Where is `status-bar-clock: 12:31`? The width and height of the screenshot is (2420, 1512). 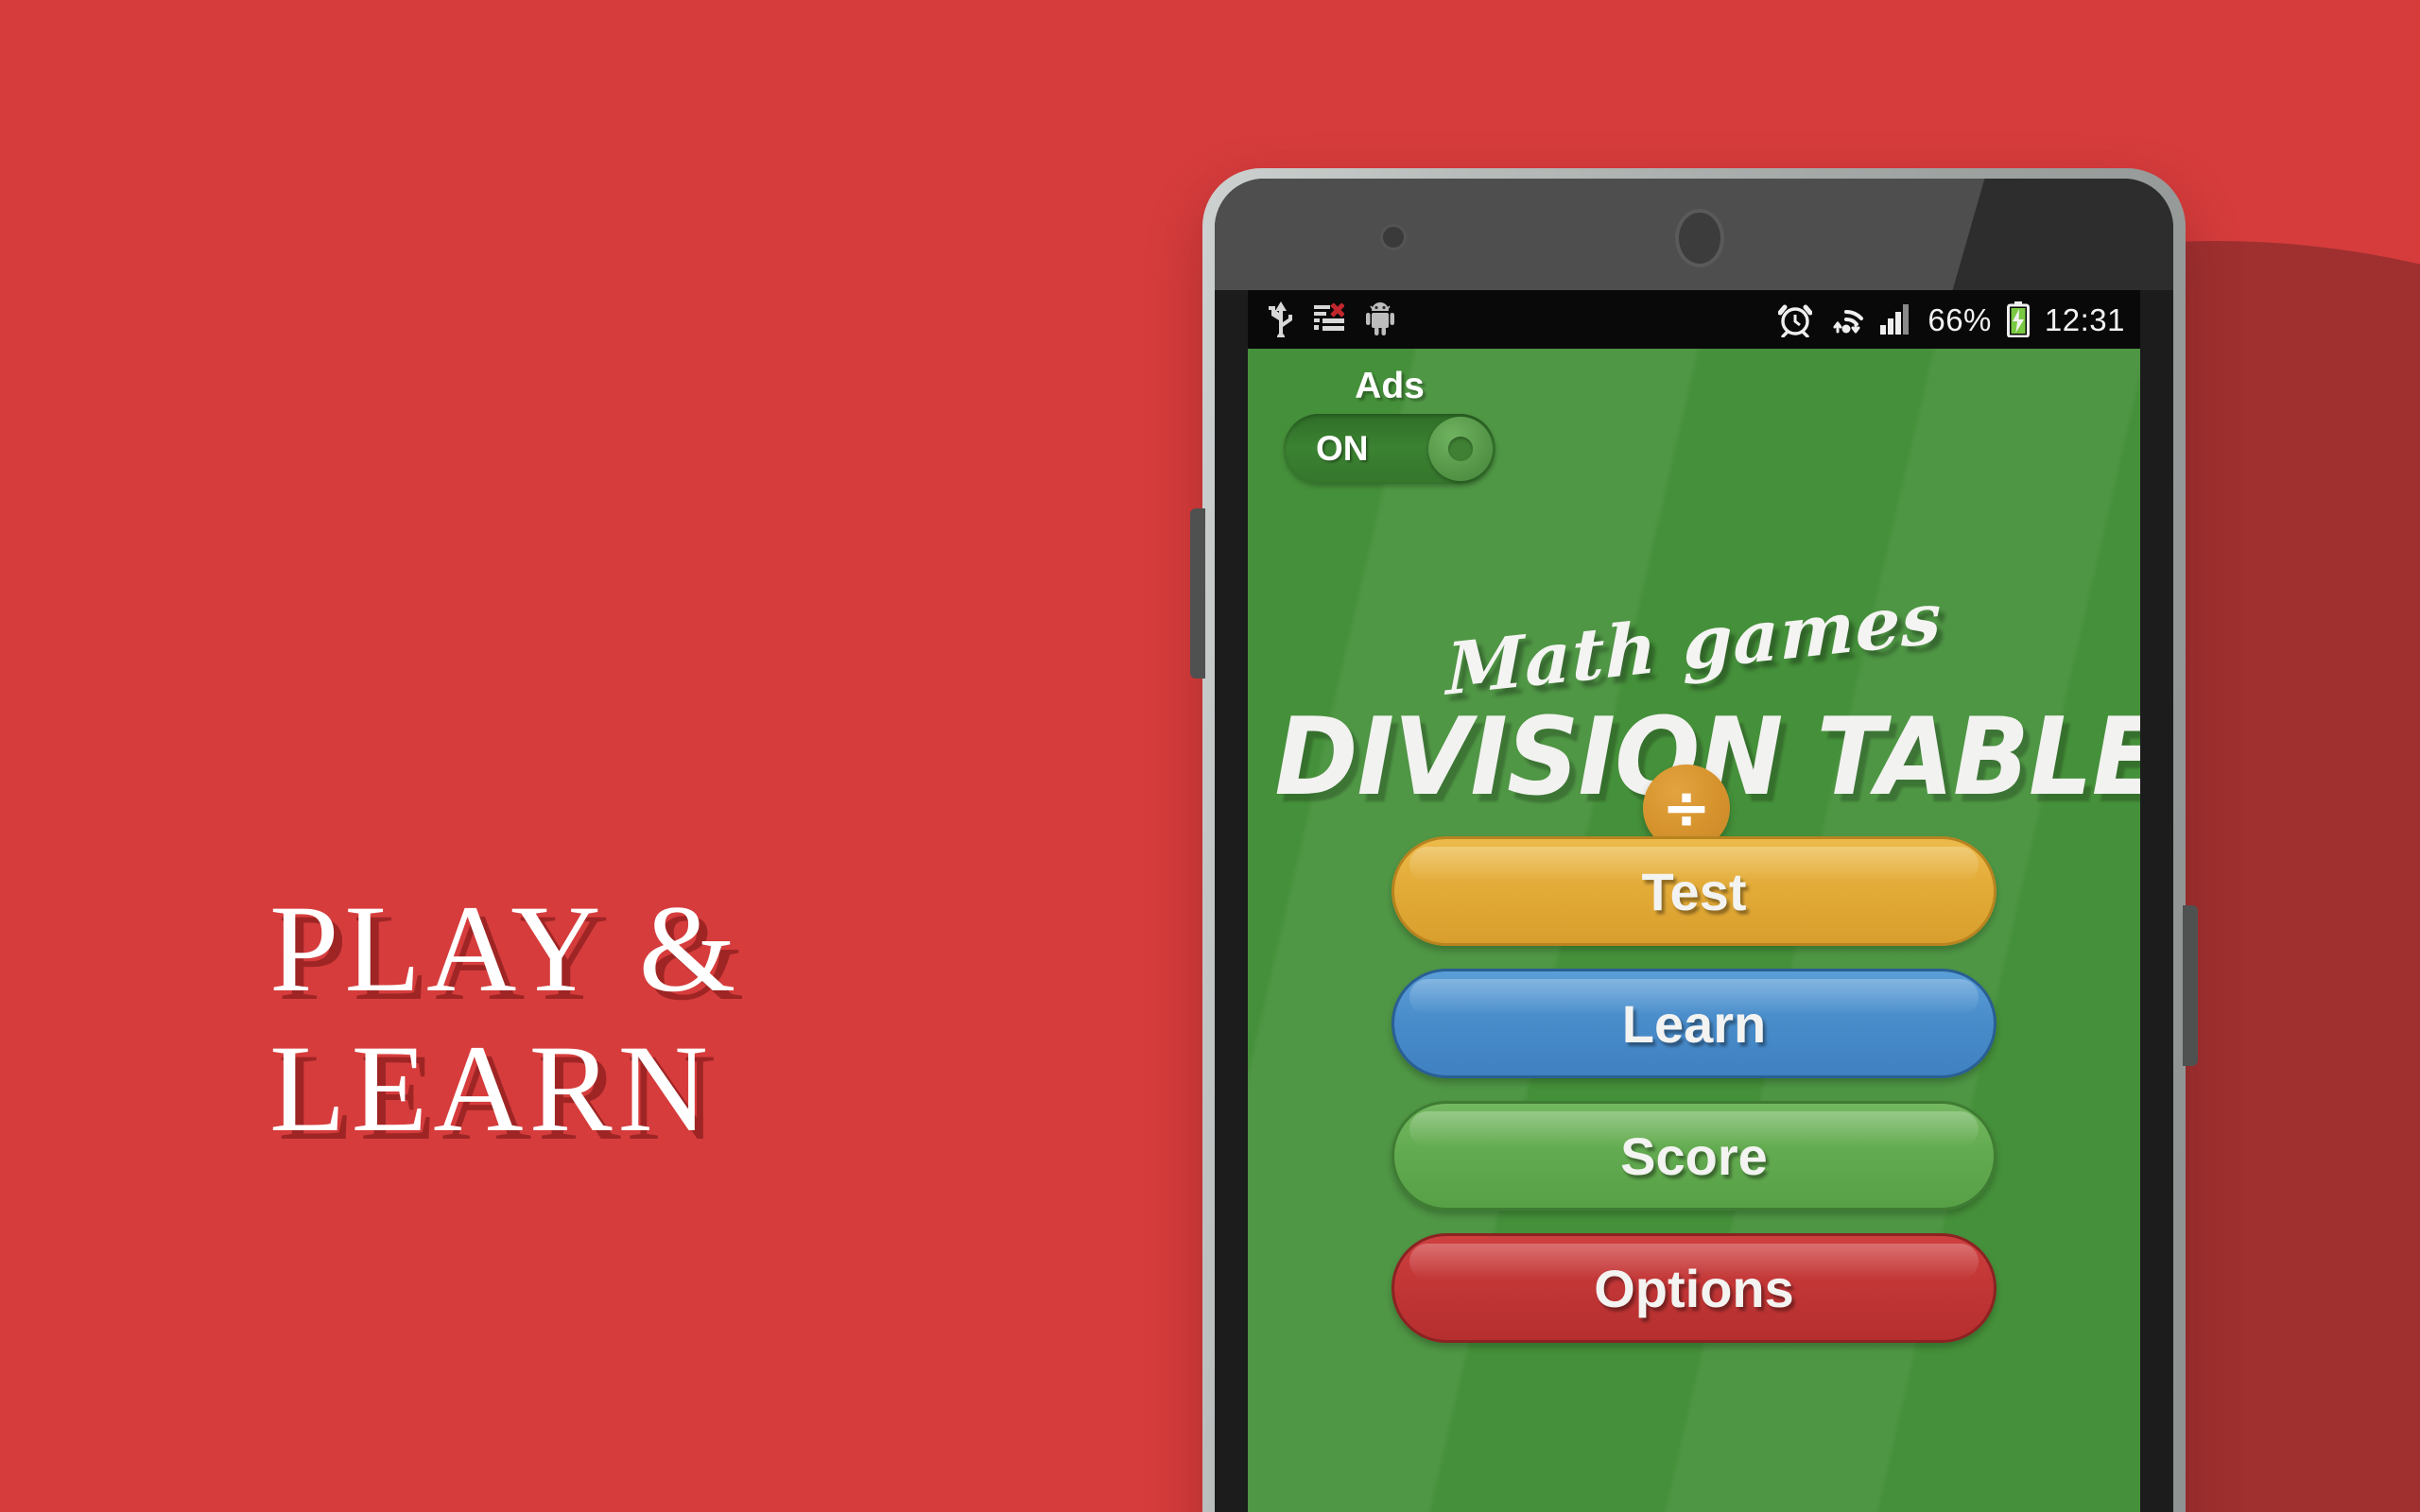
status-bar-clock: 12:31 is located at coordinates (2084, 319).